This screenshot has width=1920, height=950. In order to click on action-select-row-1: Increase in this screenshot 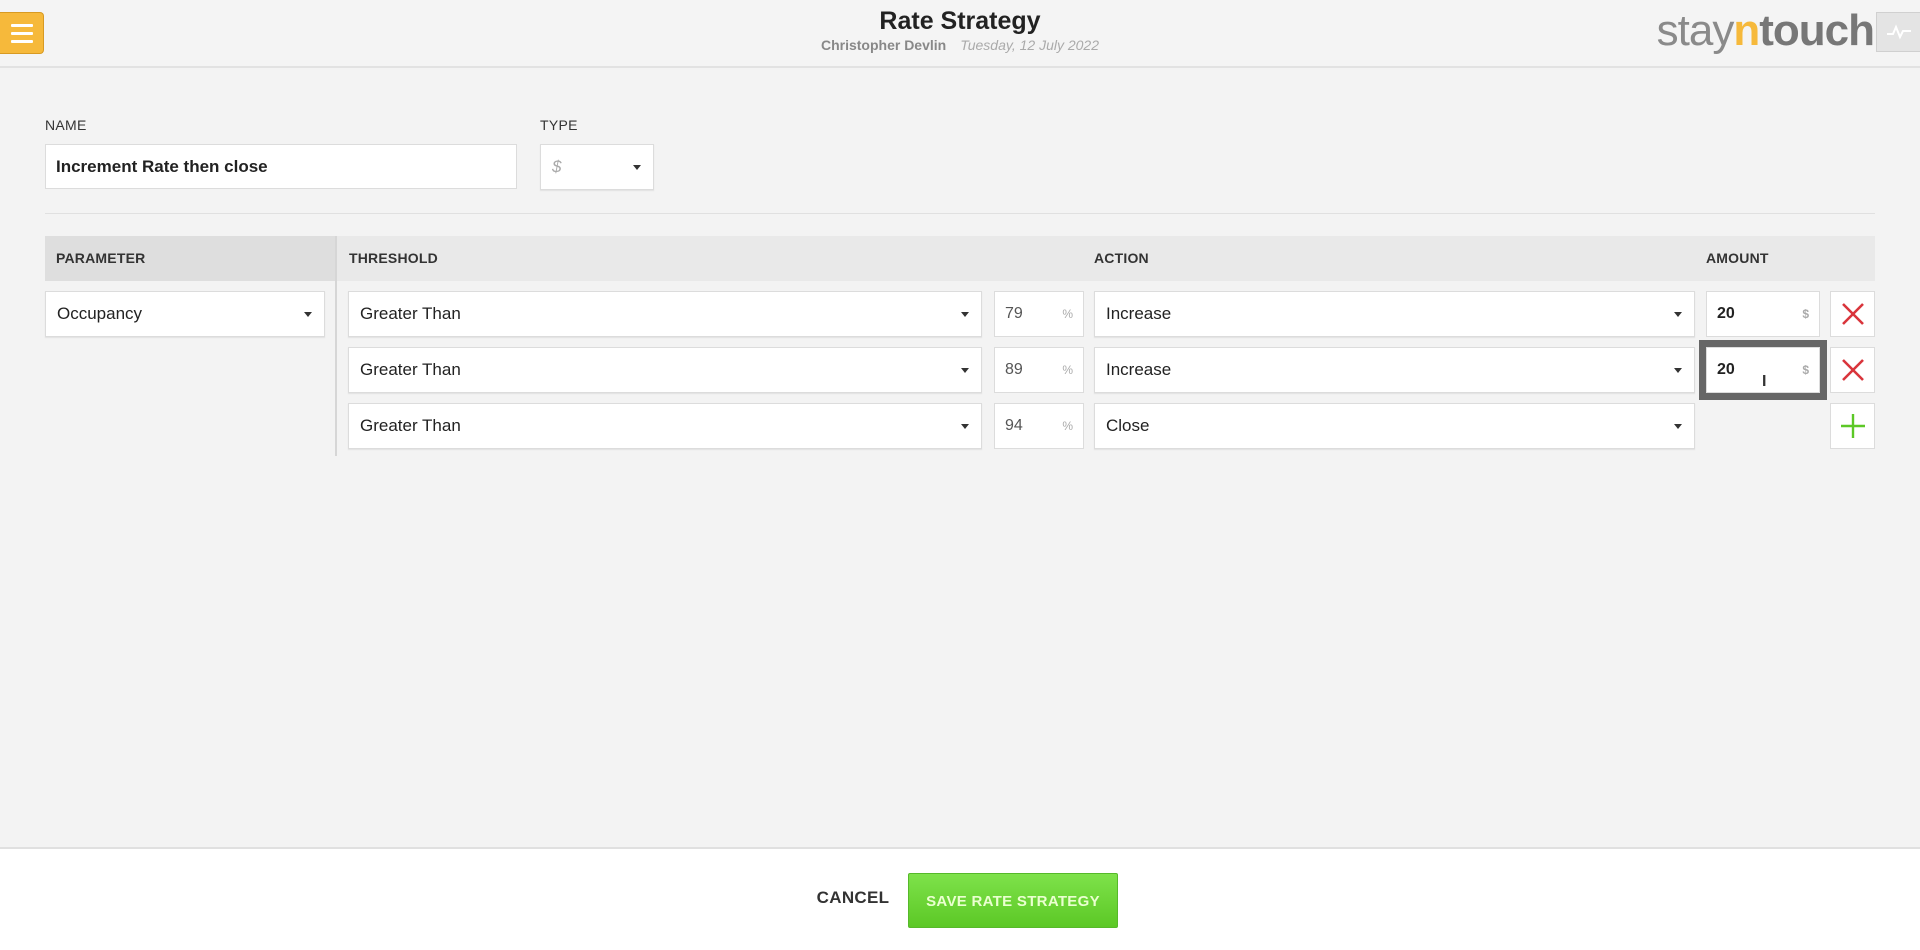, I will do `click(1394, 314)`.